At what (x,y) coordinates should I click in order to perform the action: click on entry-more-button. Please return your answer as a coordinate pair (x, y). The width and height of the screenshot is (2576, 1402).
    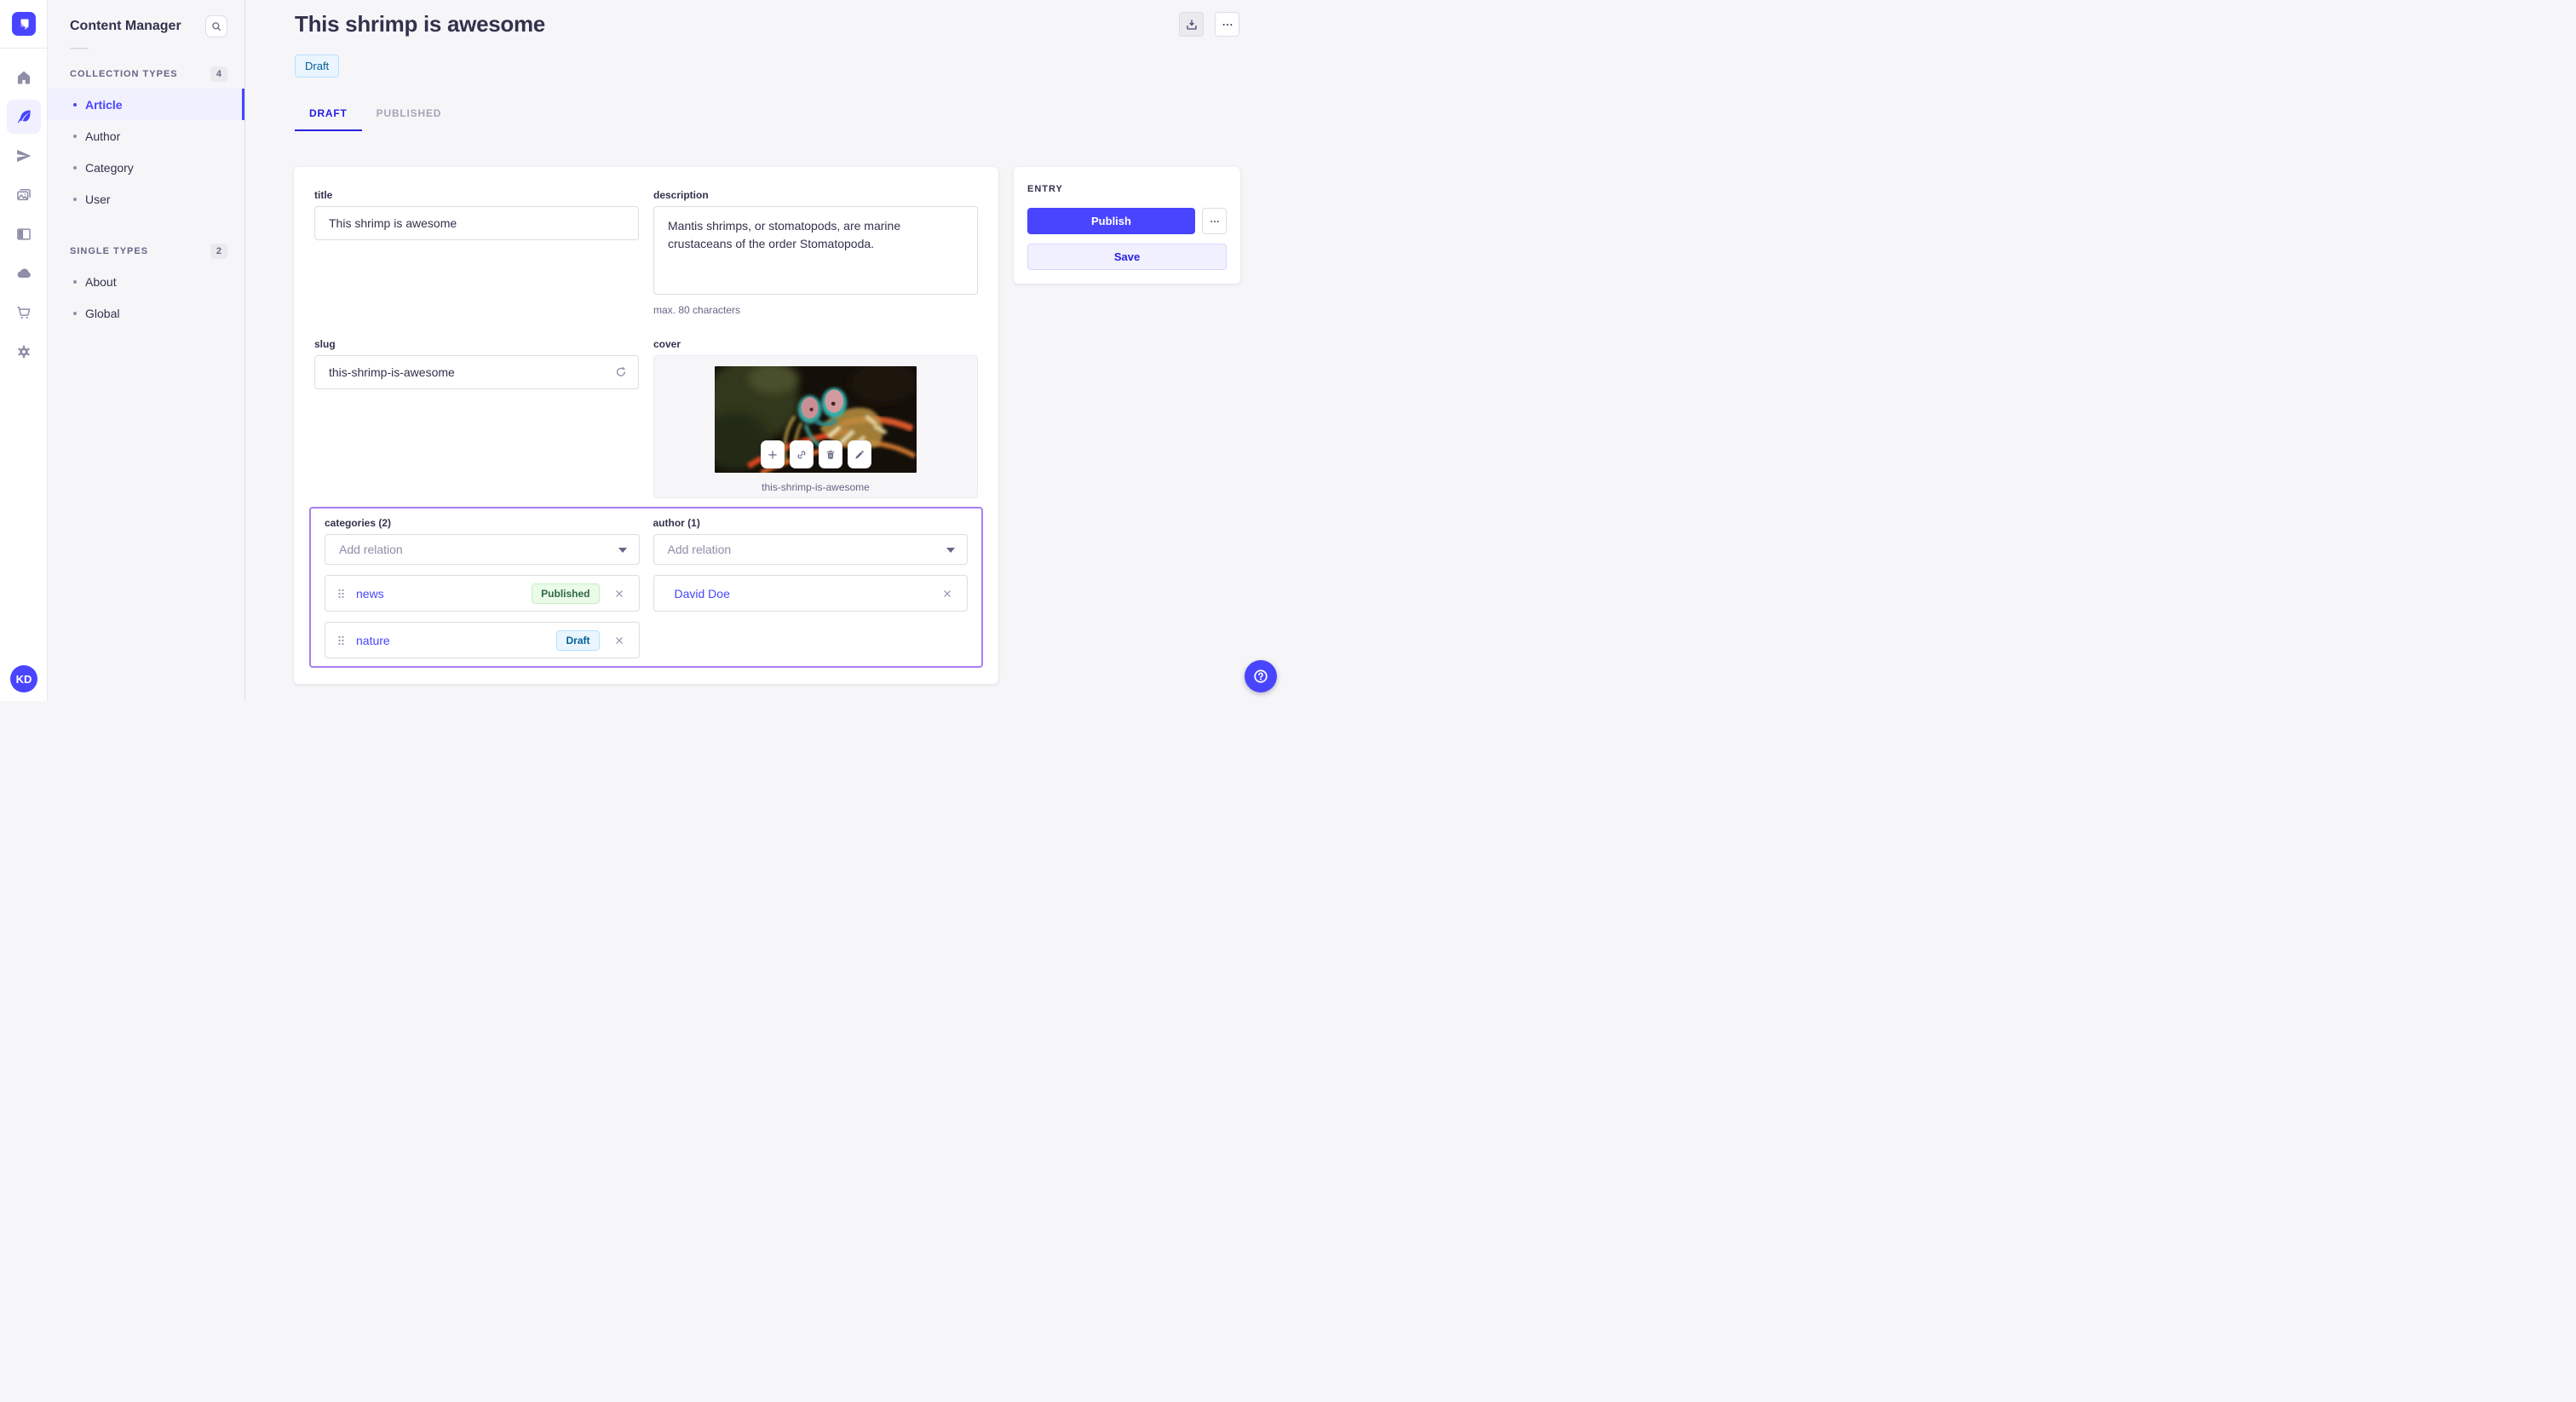
    Looking at the image, I should click on (1215, 221).